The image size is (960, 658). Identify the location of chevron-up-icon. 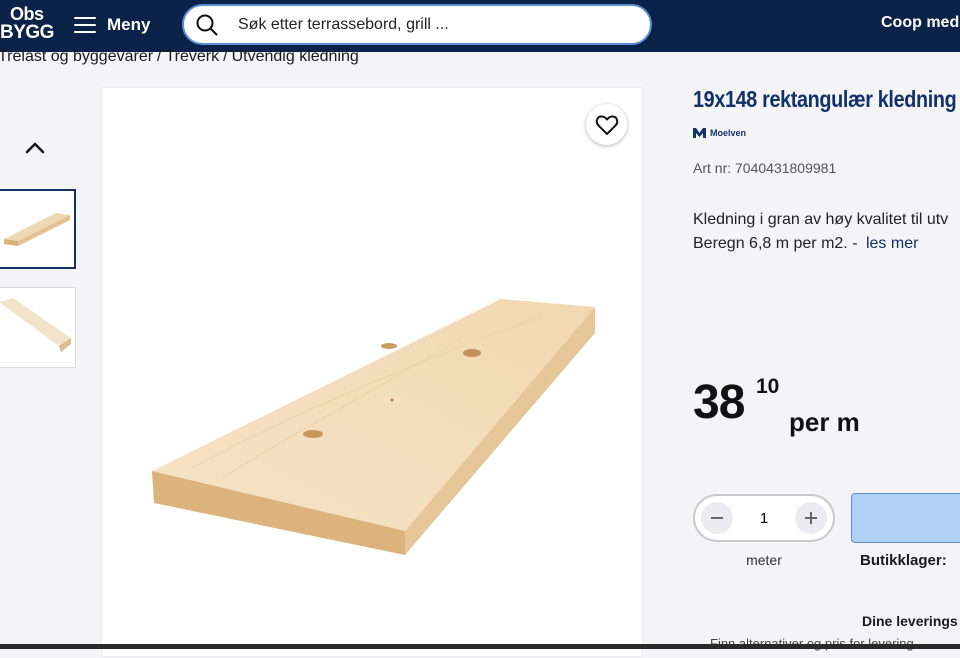
(35, 147).